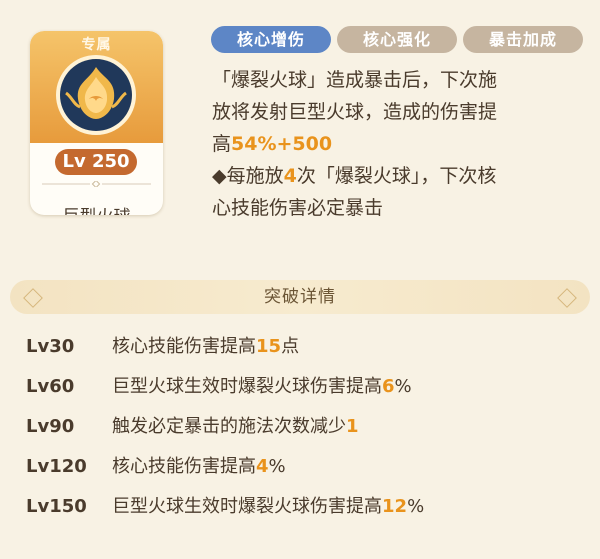 This screenshot has width=600, height=559. What do you see at coordinates (269, 346) in the screenshot?
I see `effect-value: 15` at bounding box center [269, 346].